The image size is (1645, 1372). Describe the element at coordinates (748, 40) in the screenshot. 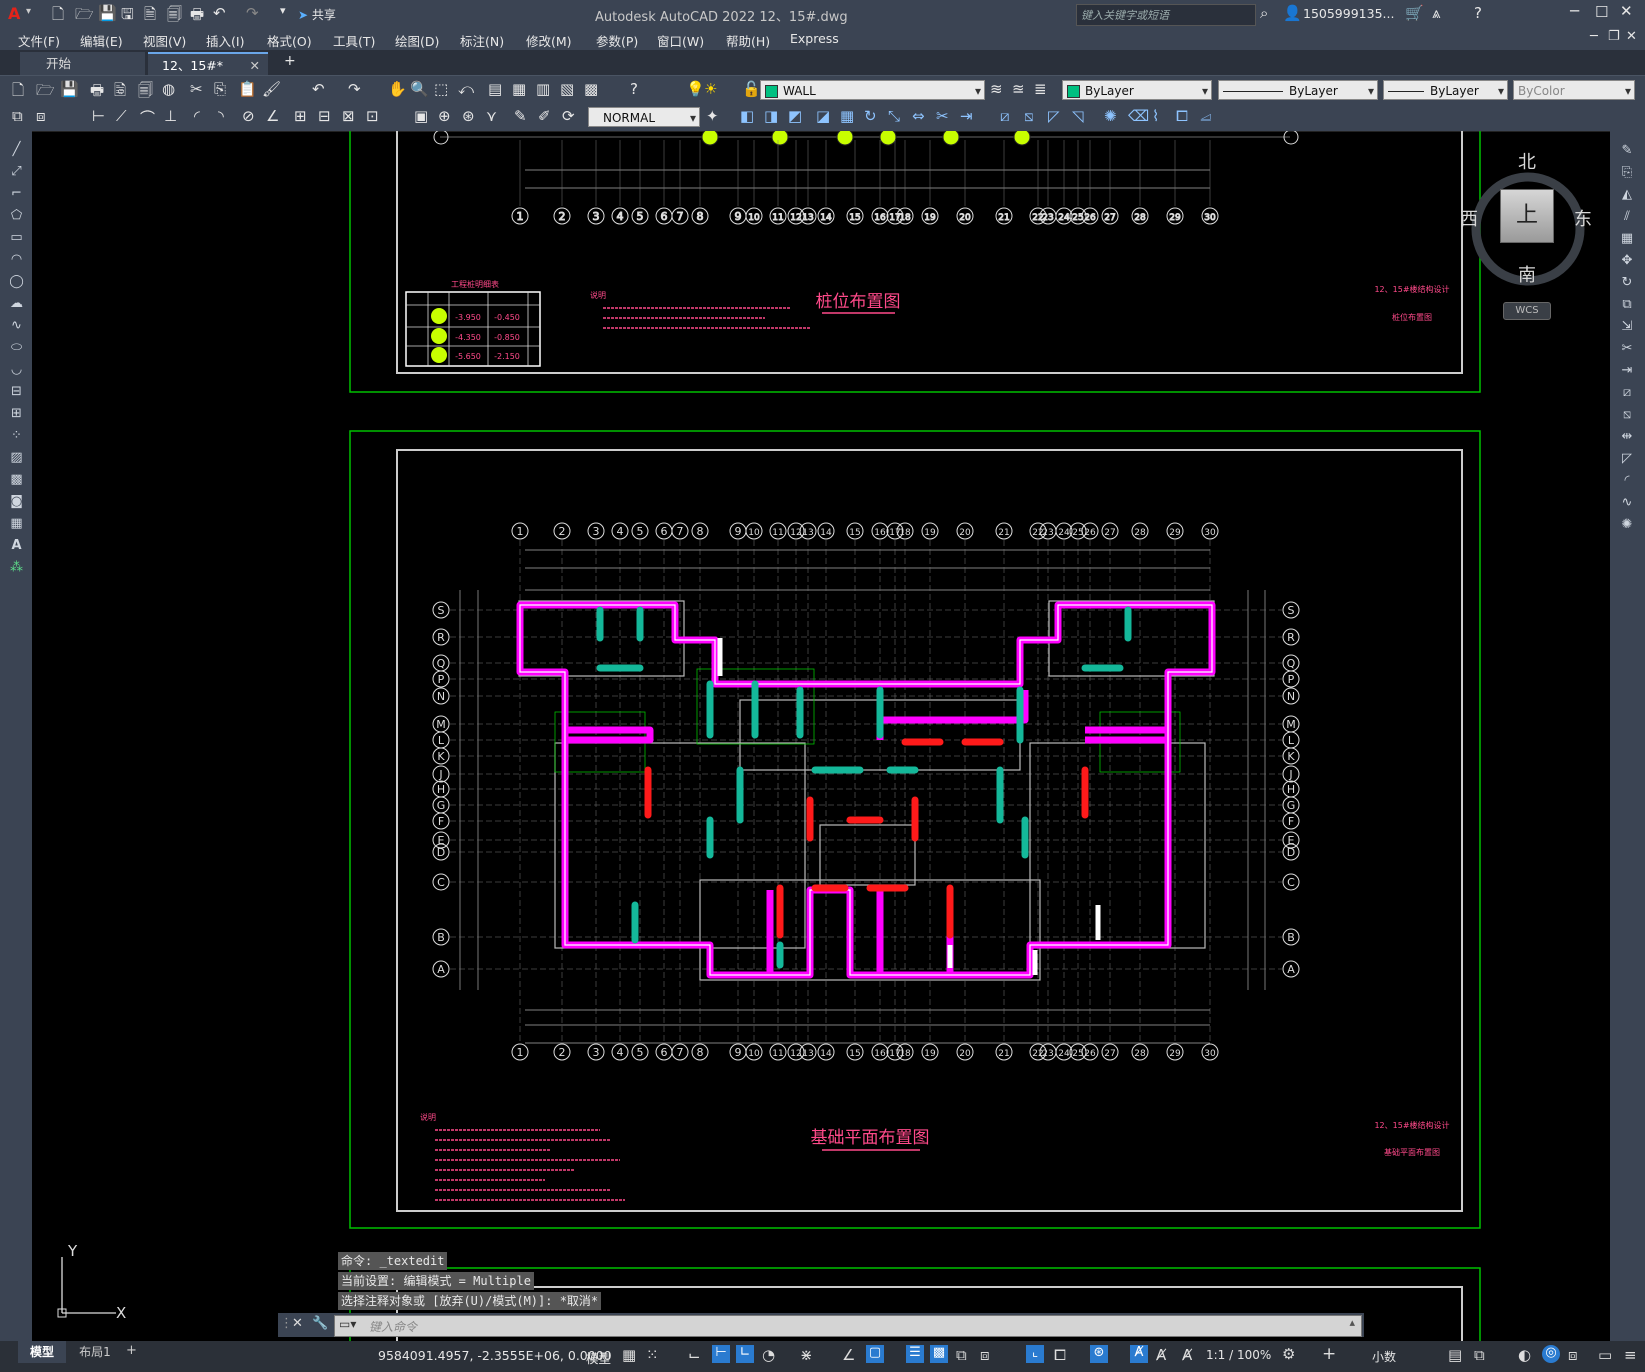

I see `menu-help: 帮助(H)` at that location.